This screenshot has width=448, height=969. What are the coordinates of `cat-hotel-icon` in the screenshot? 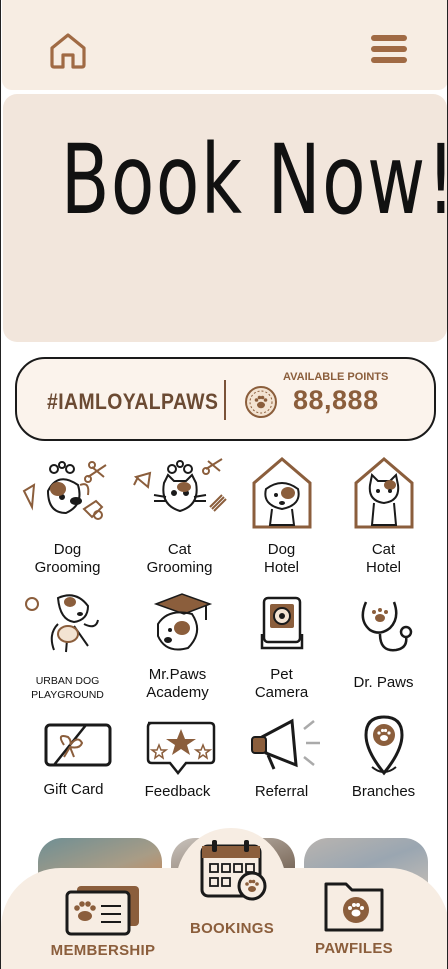 It's located at (383, 493).